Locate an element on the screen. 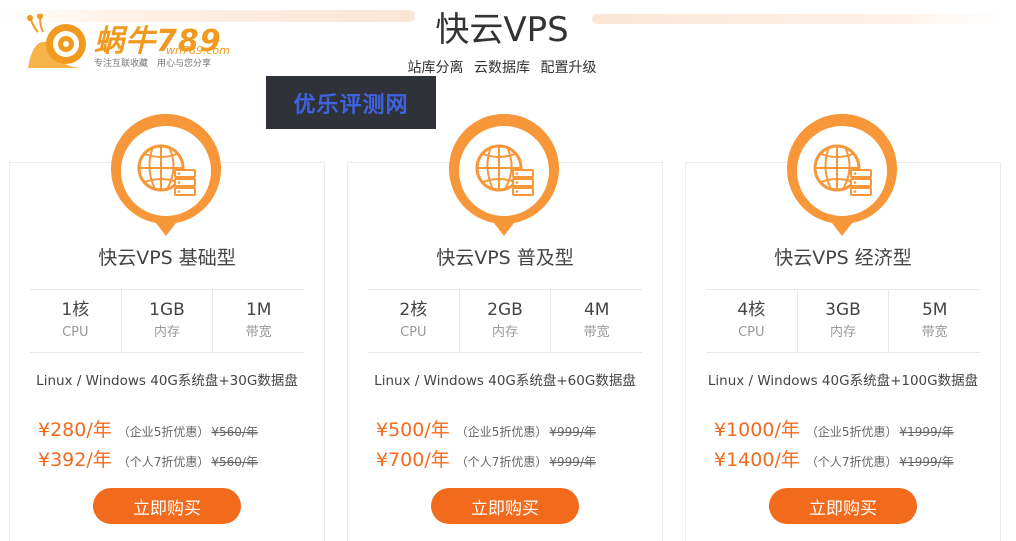  plan-name: 快云VPS 经济型 is located at coordinates (843, 258).